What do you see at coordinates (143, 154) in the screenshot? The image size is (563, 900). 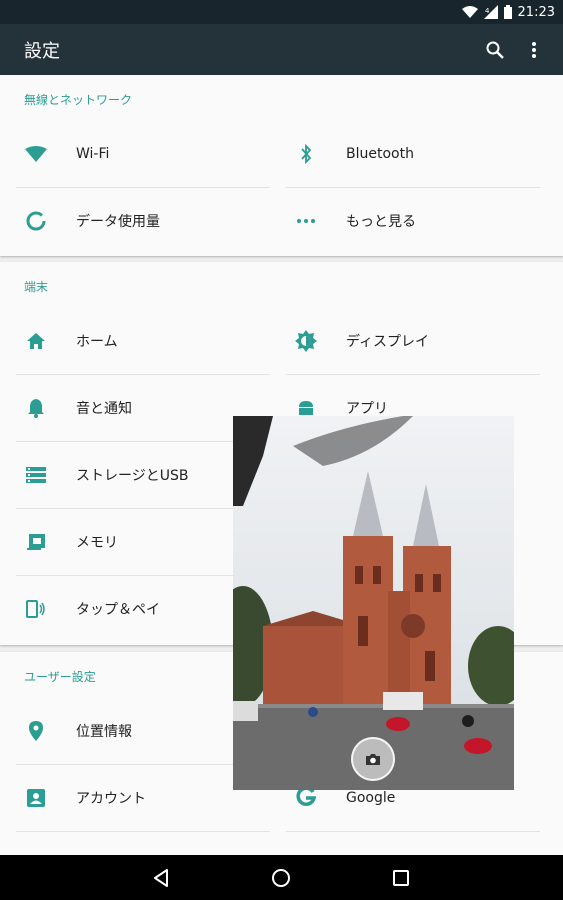 I see `settings-item-wifi: Wi-Fi` at bounding box center [143, 154].